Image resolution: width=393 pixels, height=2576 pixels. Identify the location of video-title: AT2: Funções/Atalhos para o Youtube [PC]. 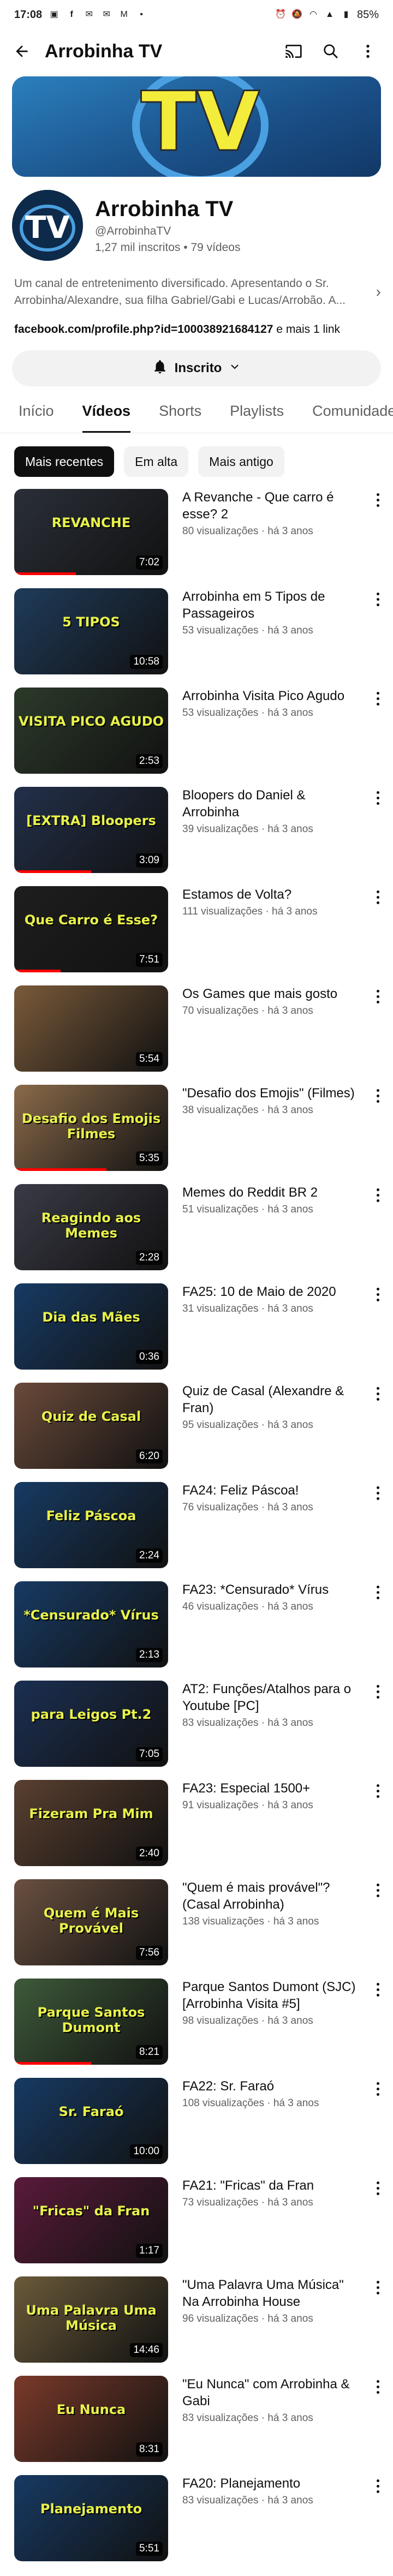
(272, 1697).